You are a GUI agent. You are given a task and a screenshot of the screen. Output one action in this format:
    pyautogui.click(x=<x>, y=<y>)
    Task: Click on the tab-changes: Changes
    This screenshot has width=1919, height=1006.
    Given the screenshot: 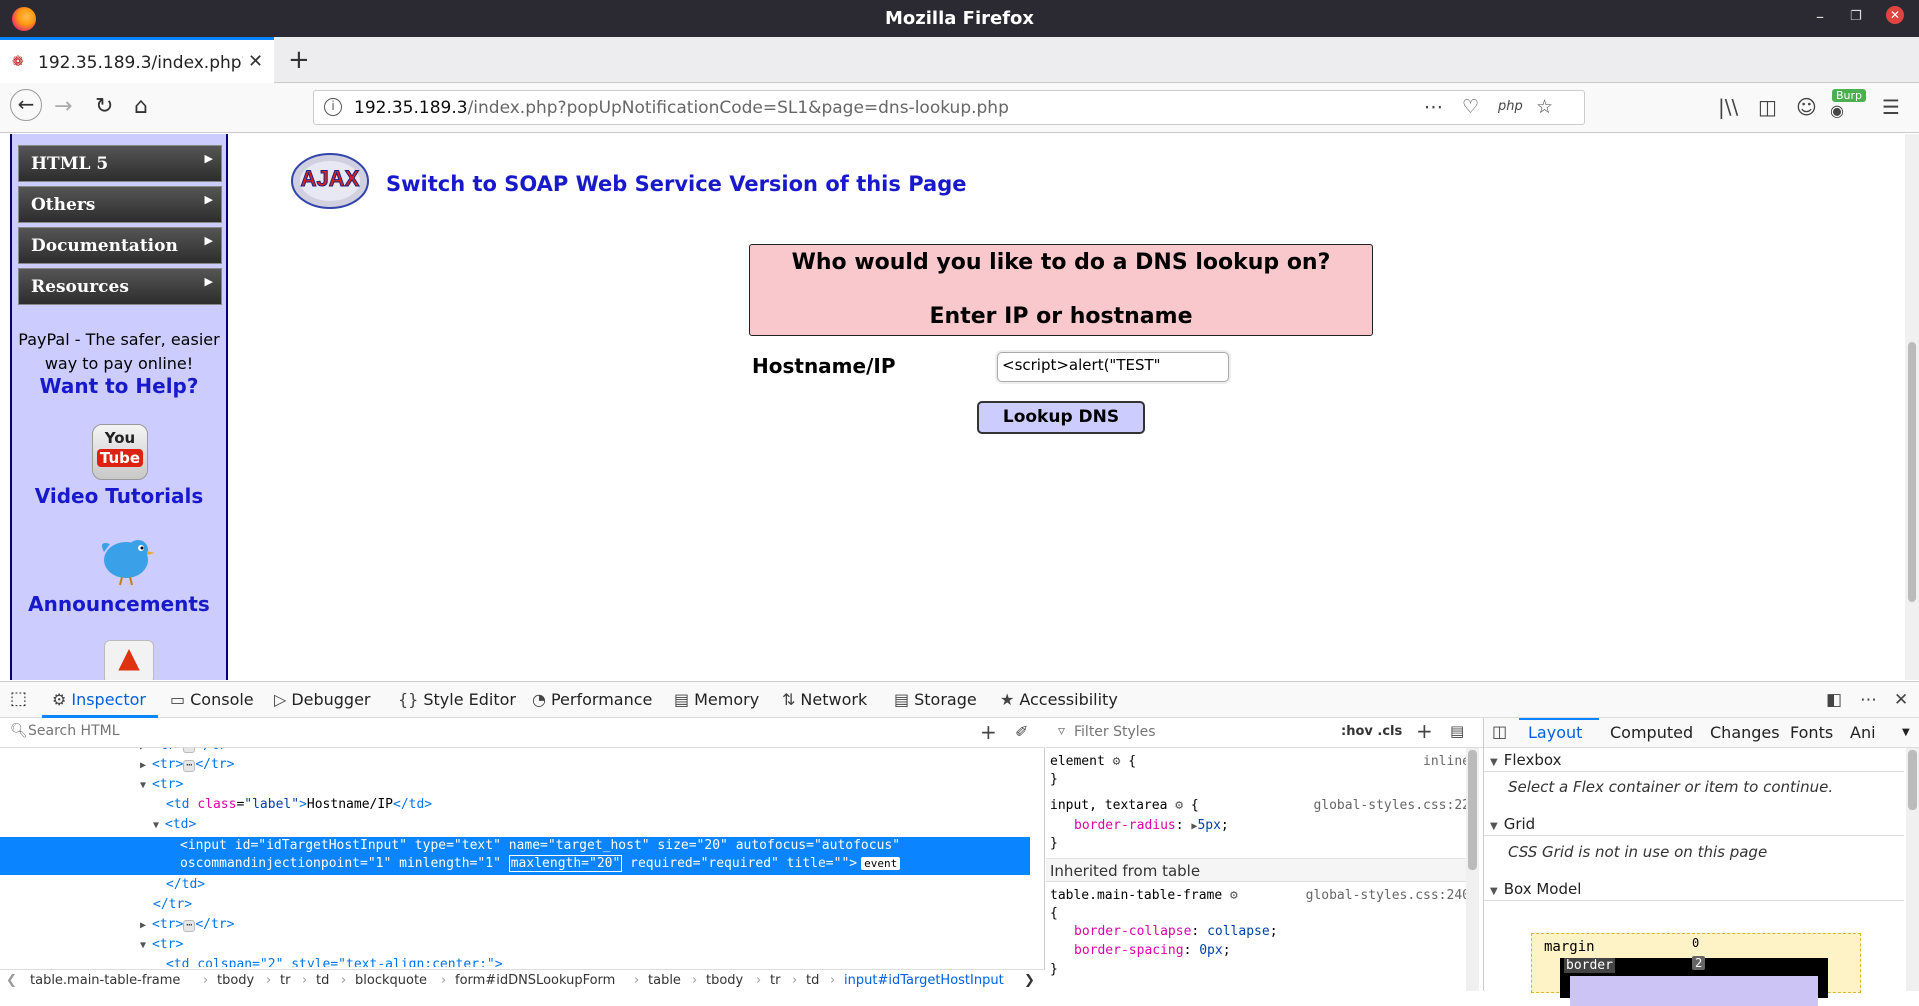 What is the action you would take?
    pyautogui.click(x=1745, y=732)
    